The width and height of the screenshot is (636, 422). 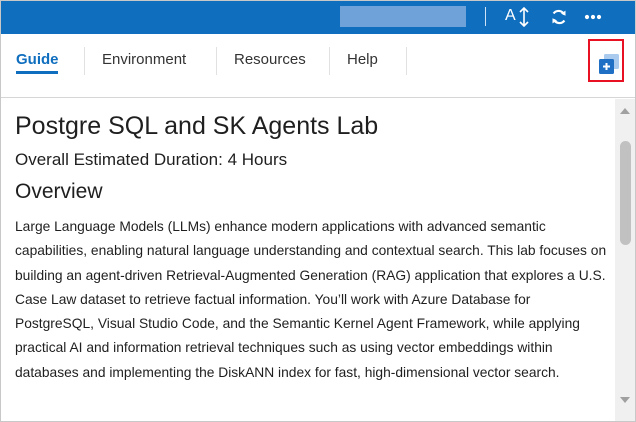 What do you see at coordinates (362, 59) in the screenshot?
I see `tab-help: Help` at bounding box center [362, 59].